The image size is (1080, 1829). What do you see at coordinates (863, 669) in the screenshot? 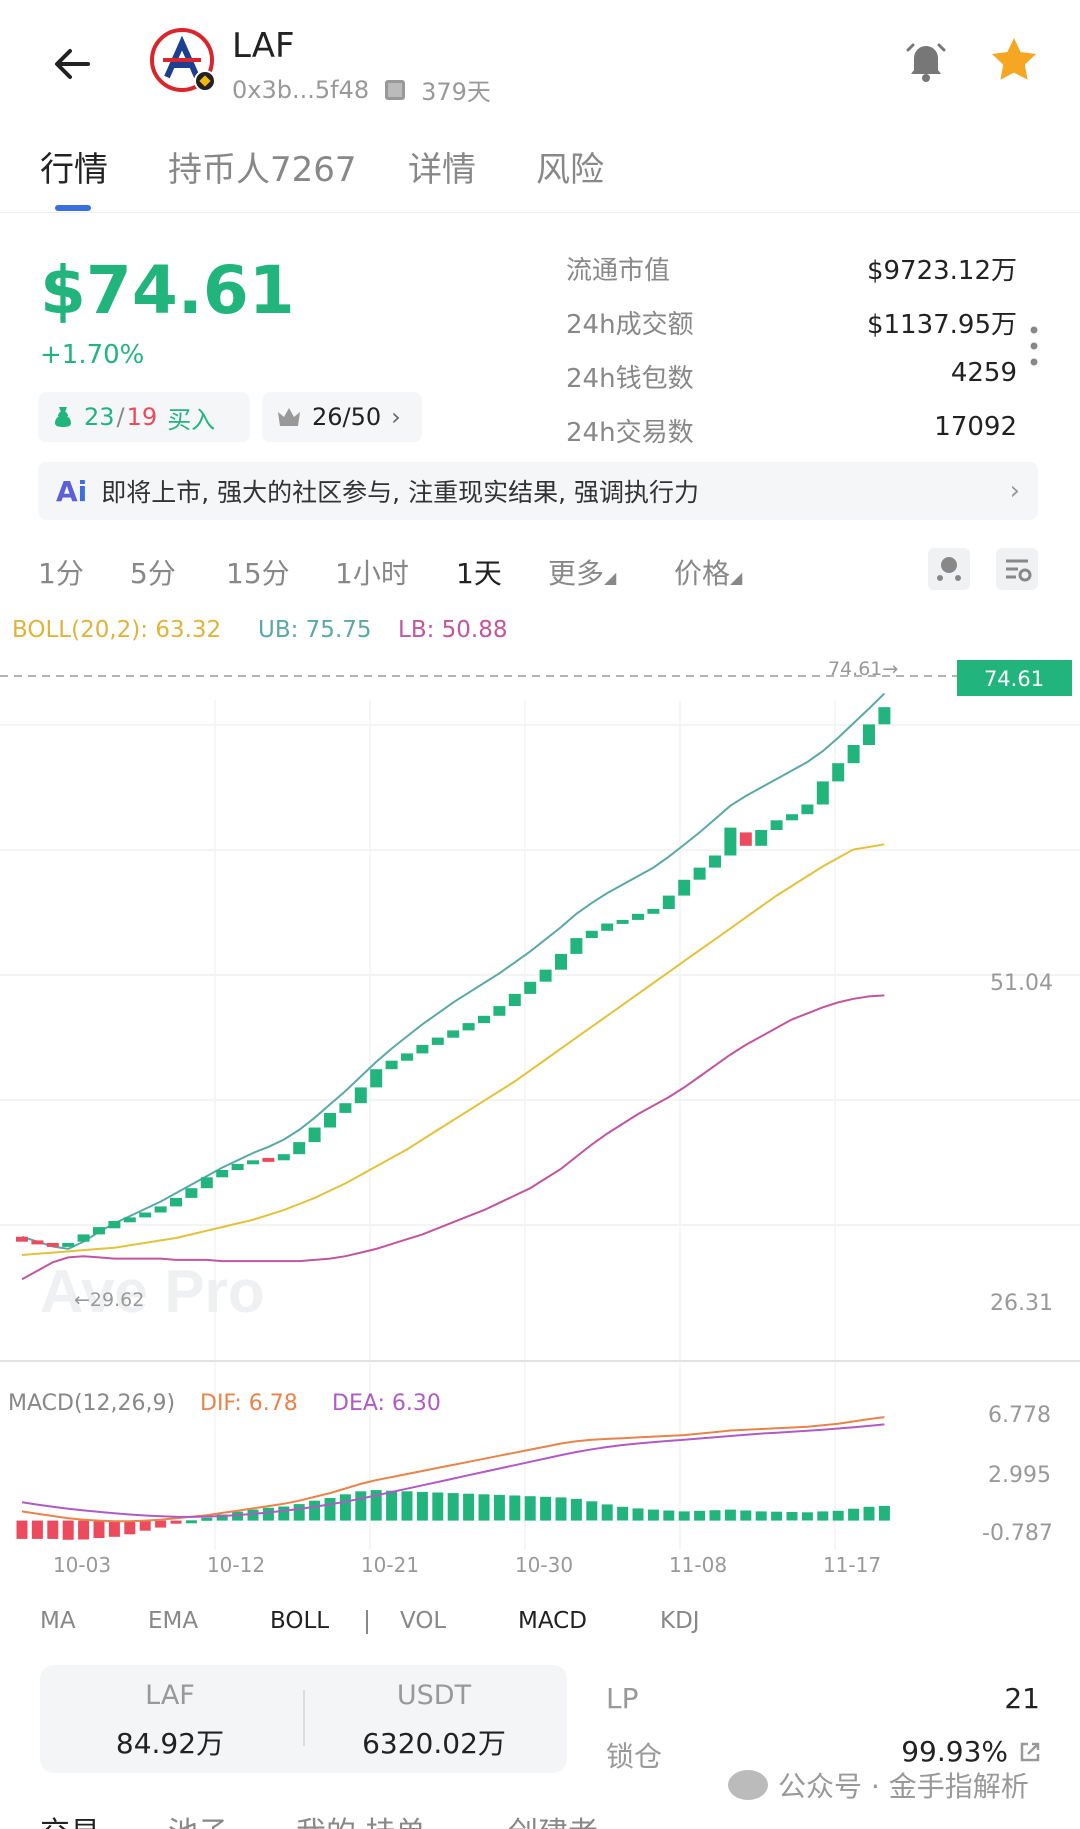
I see `price-marker: 74.61→` at bounding box center [863, 669].